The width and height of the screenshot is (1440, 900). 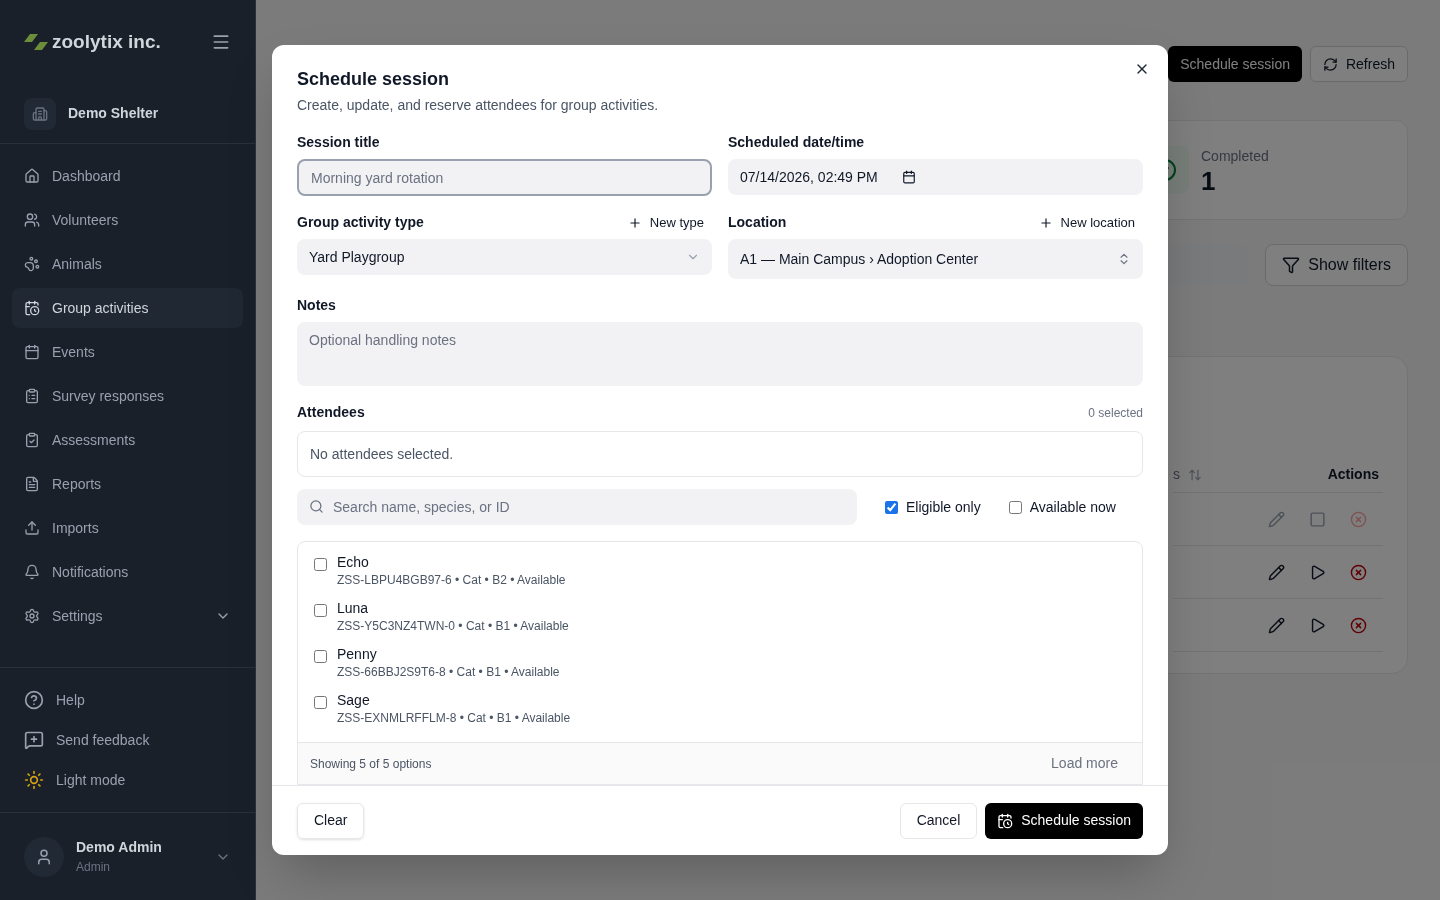 I want to click on filter-label: Eligible only, so click(x=943, y=507).